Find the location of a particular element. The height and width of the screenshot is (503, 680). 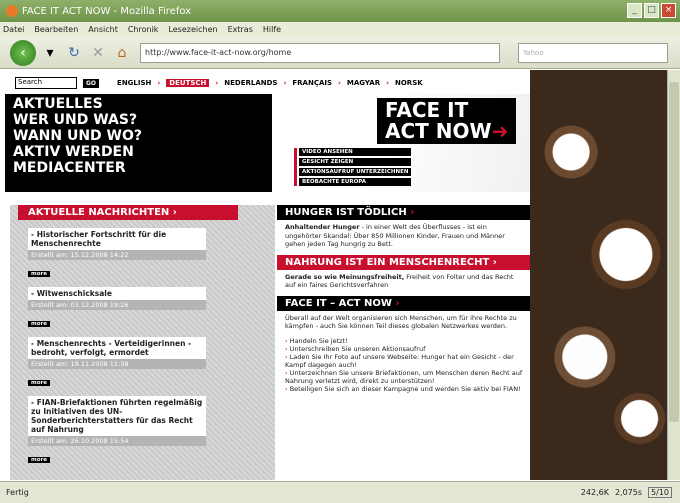

news-heading: AKTUELLE NACHRICHTEN › is located at coordinates (128, 212).